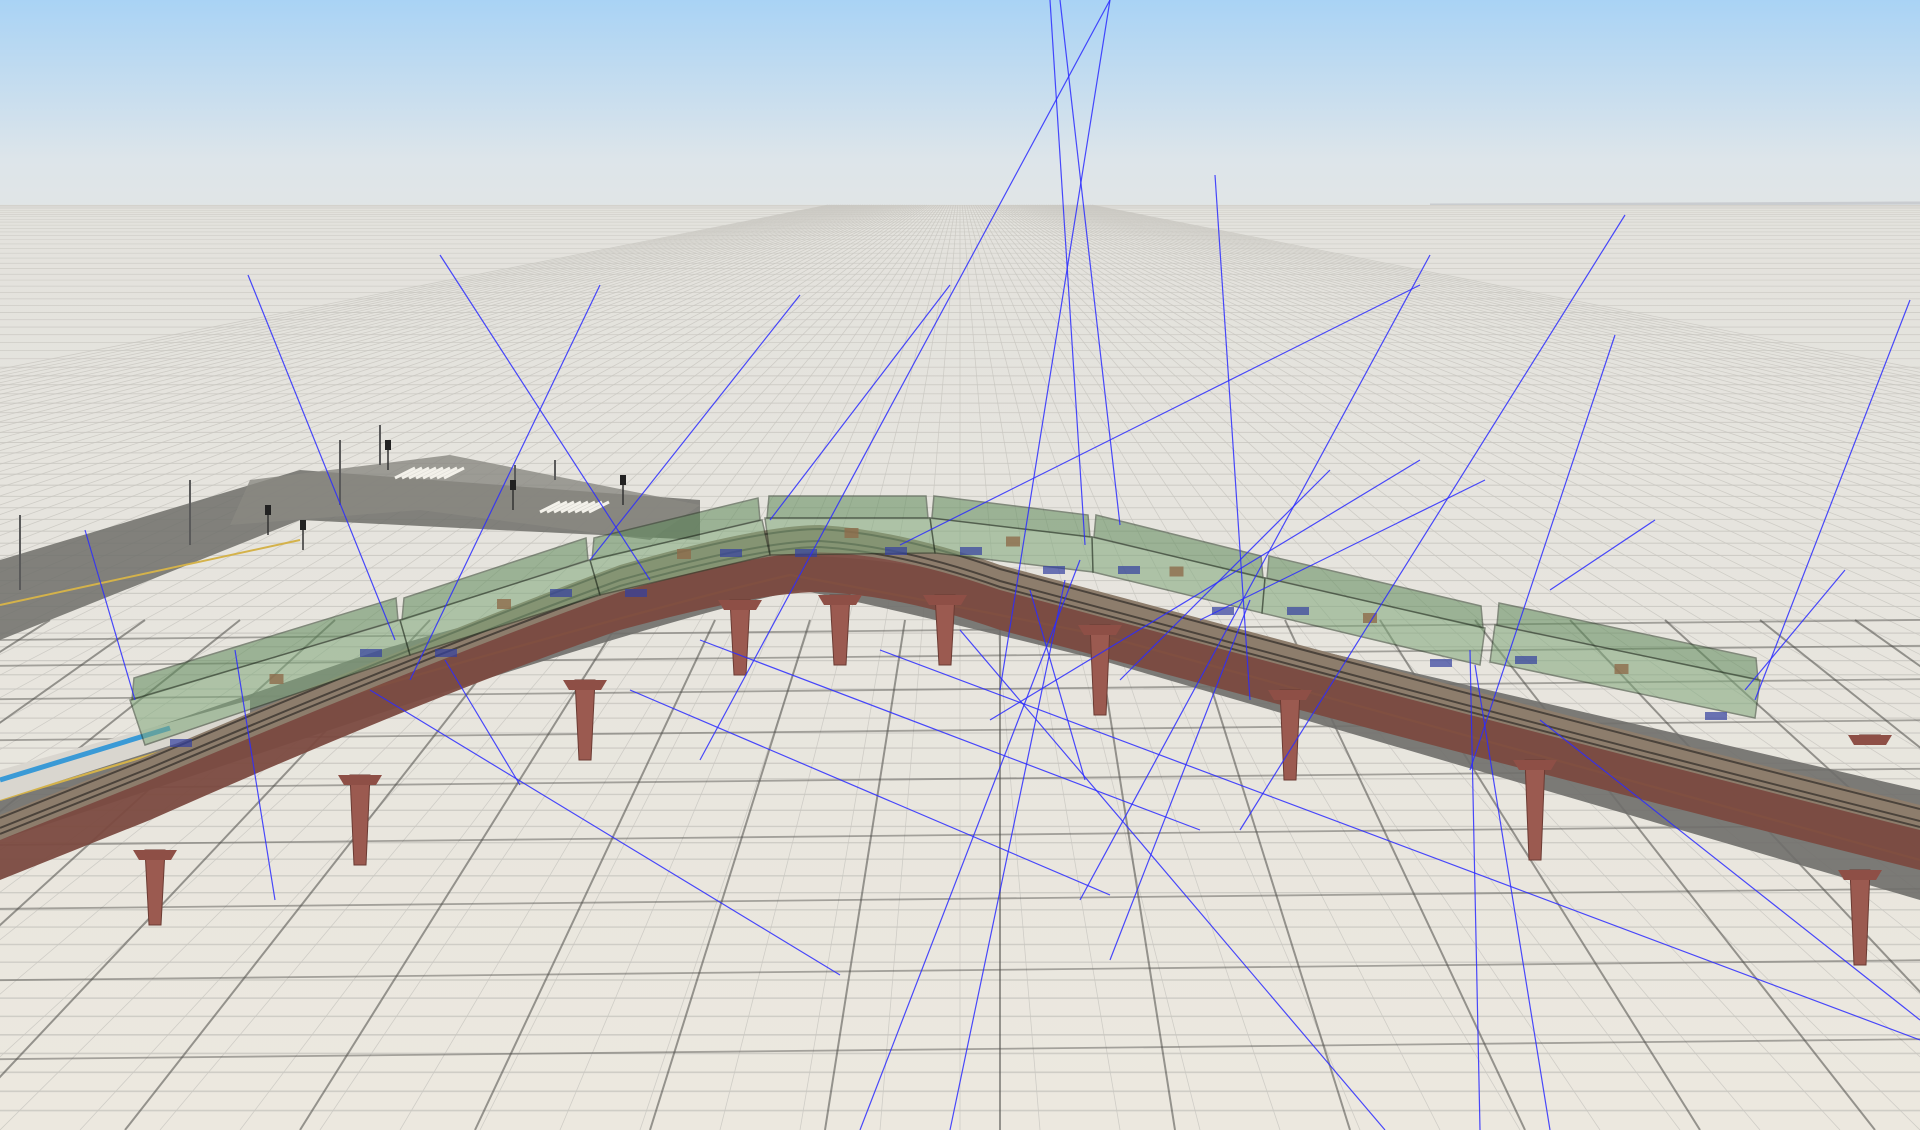  I want to click on train-car, so click(850, 526).